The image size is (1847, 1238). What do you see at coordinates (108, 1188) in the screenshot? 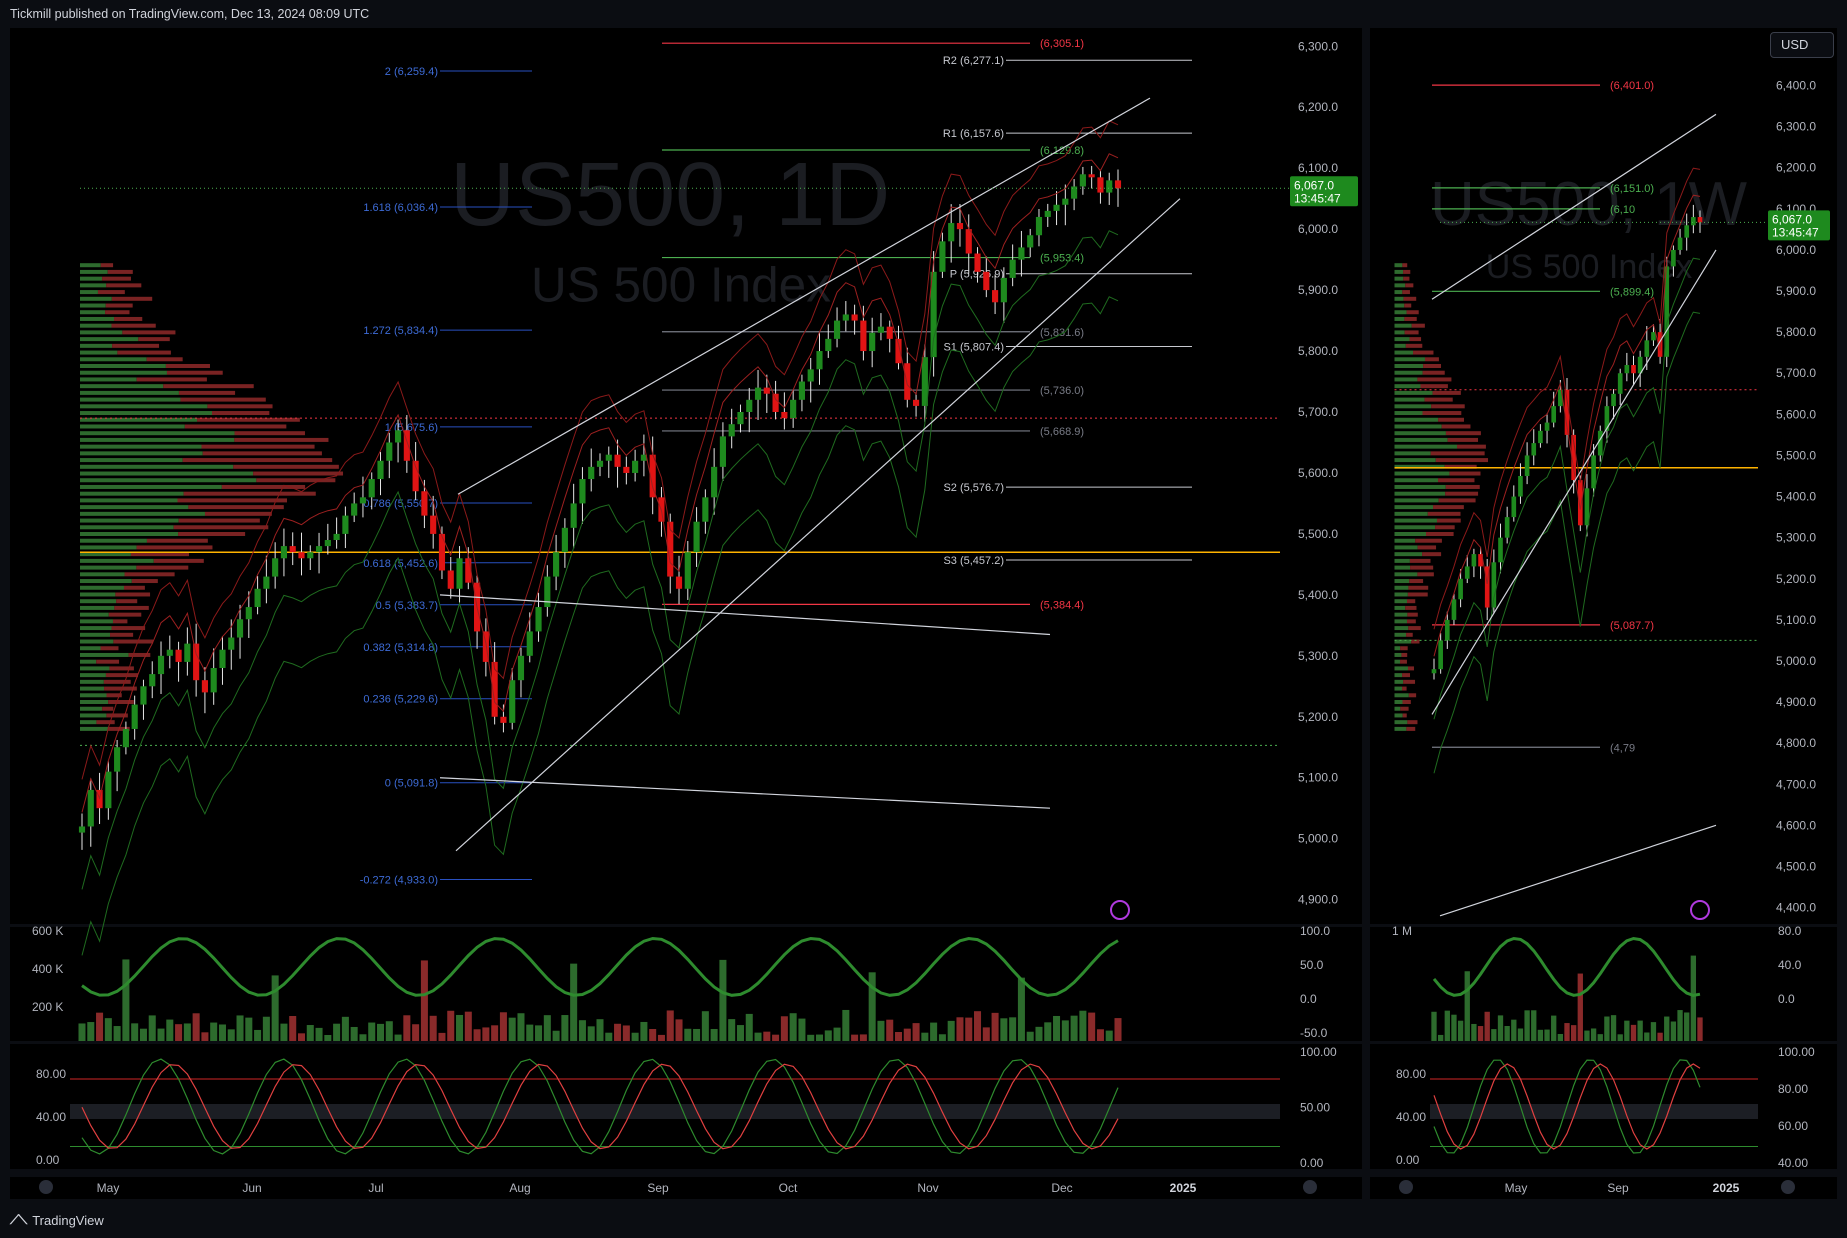
I see `time-axis-tick: May` at bounding box center [108, 1188].